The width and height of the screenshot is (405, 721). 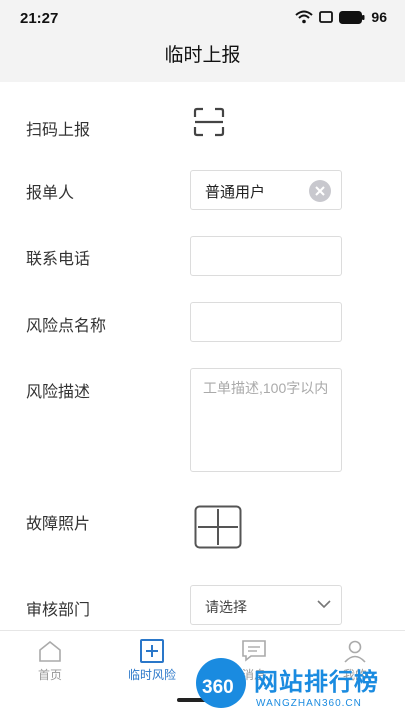 What do you see at coordinates (266, 605) in the screenshot?
I see `dept-select: 请选择` at bounding box center [266, 605].